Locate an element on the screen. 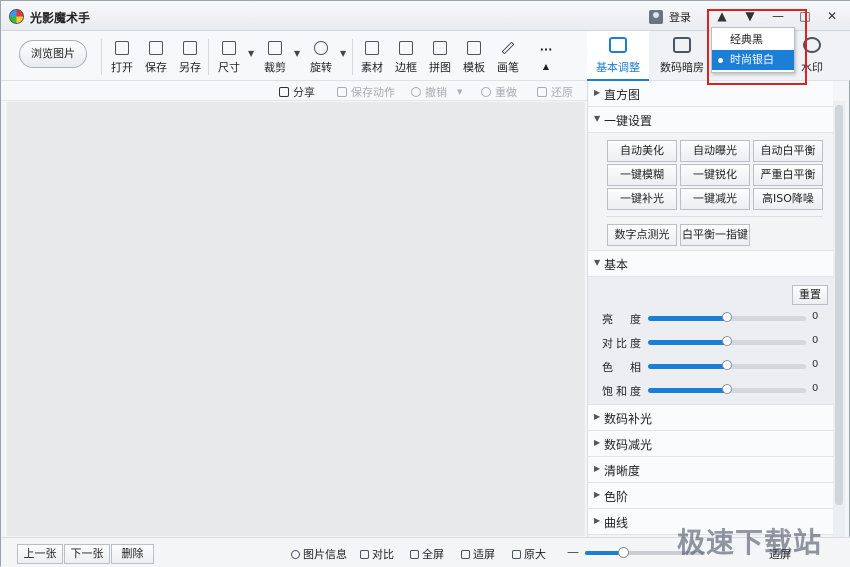  browse-images-button: 浏览图片 is located at coordinates (53, 54).